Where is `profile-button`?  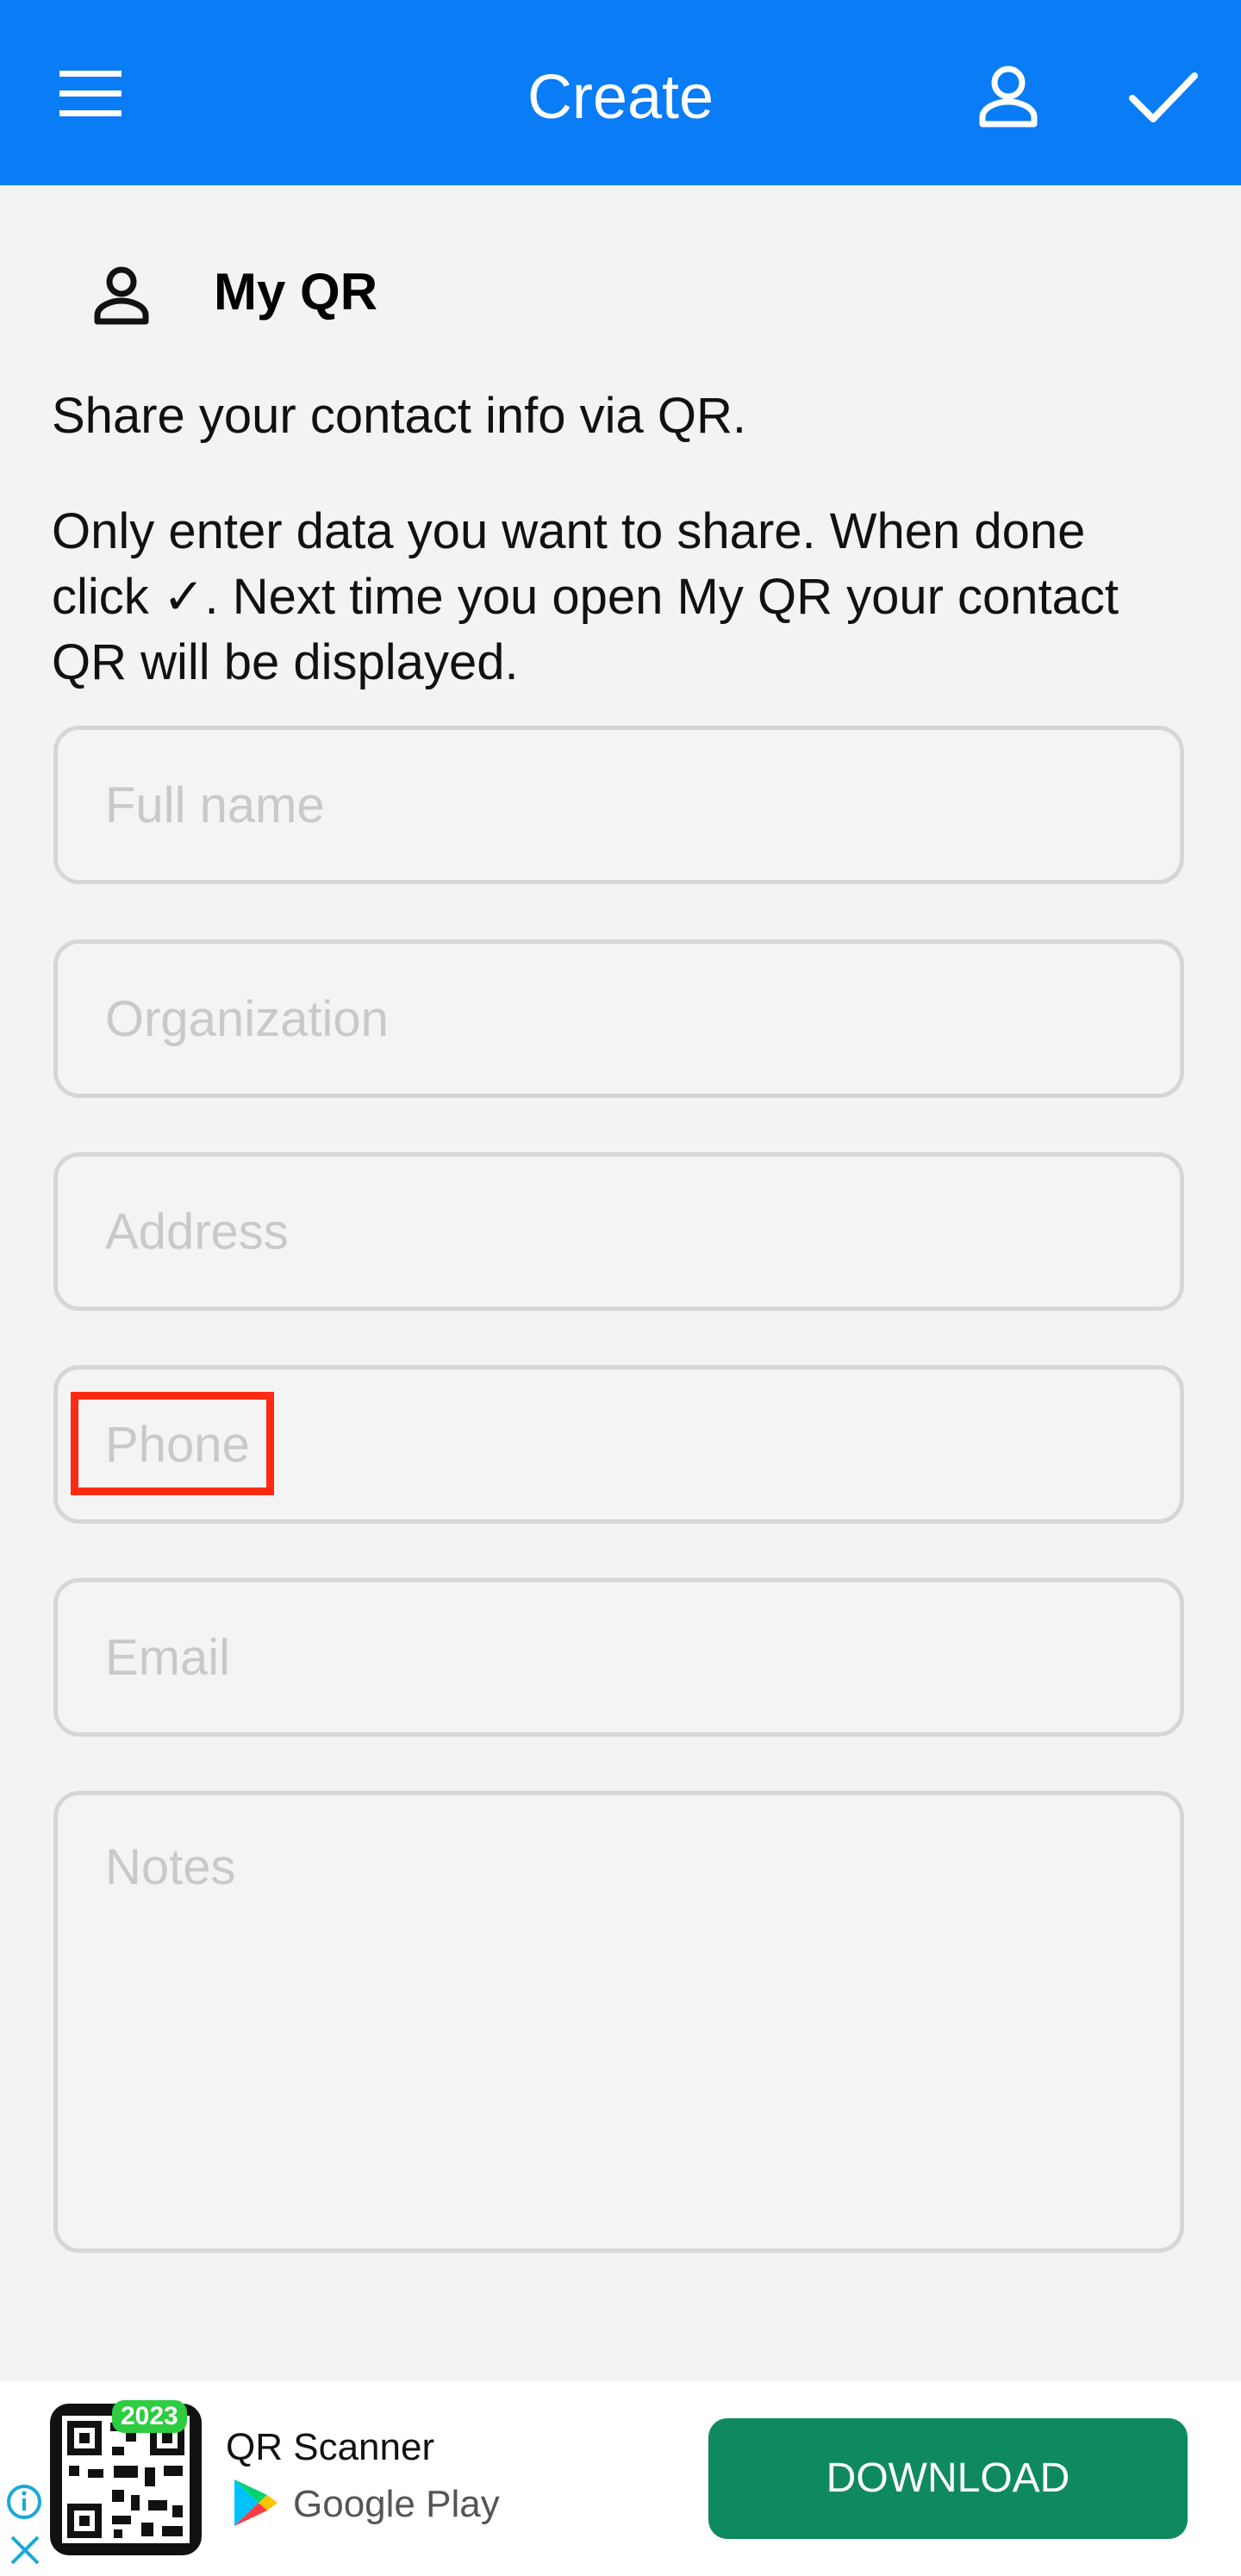 profile-button is located at coordinates (1008, 96).